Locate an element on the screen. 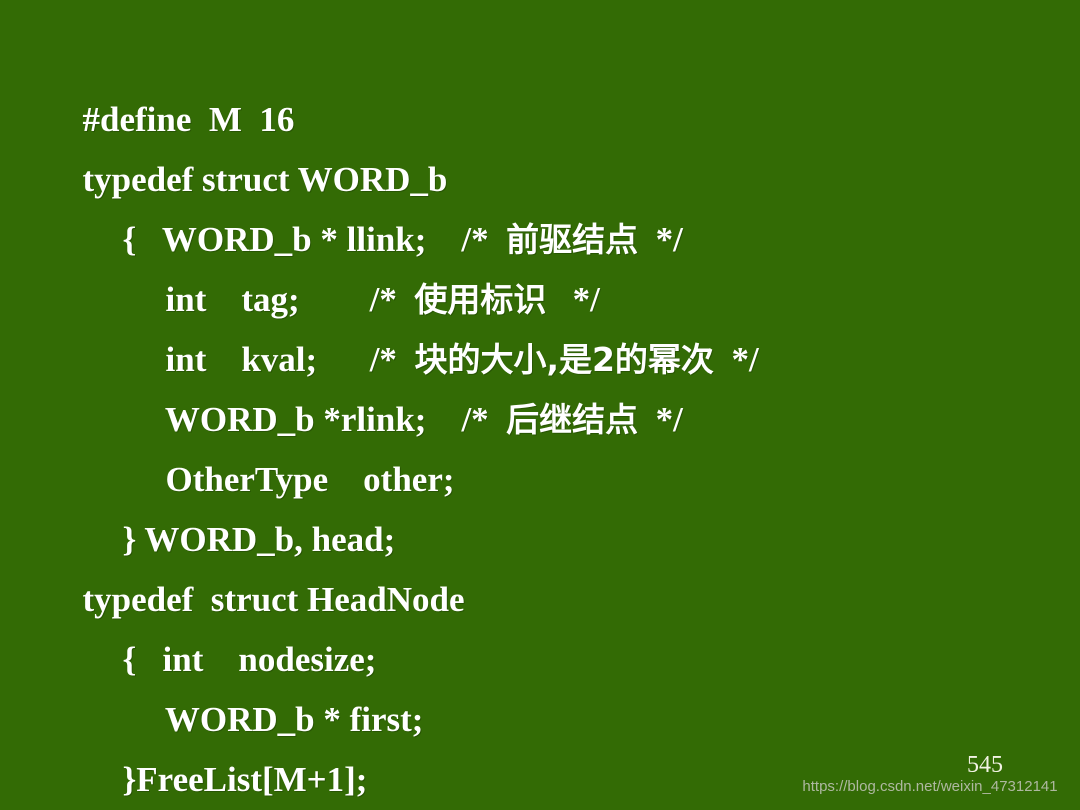  code-line: typedef struct WORD_b is located at coordinates (540, 144).